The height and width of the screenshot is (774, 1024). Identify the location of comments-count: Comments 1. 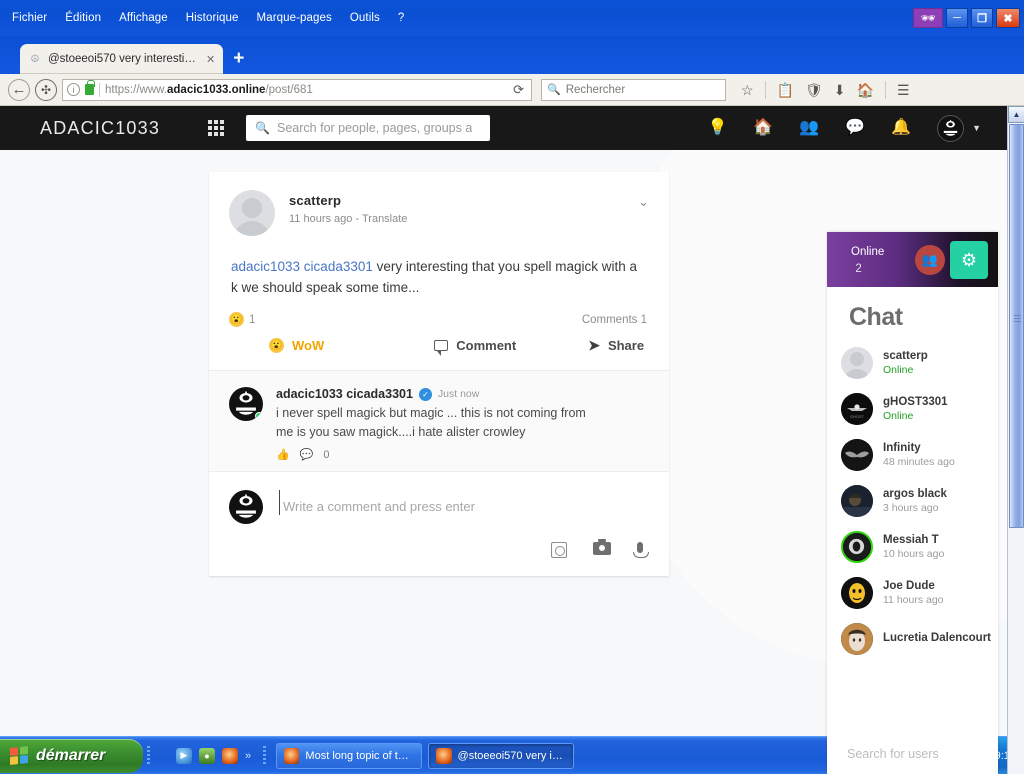
(614, 320).